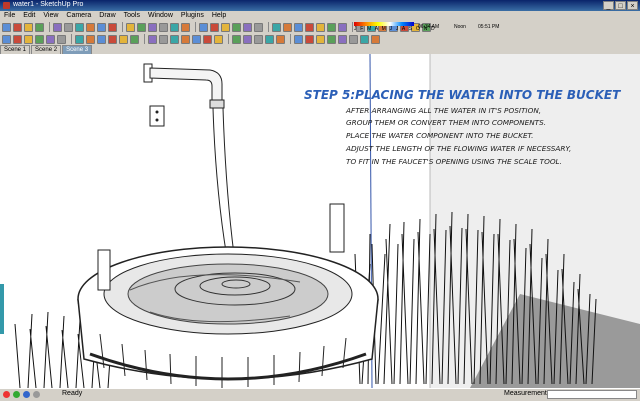 Image resolution: width=640 pixels, height=401 pixels. Describe the element at coordinates (608, 5) in the screenshot. I see `minimize-button: _` at that location.